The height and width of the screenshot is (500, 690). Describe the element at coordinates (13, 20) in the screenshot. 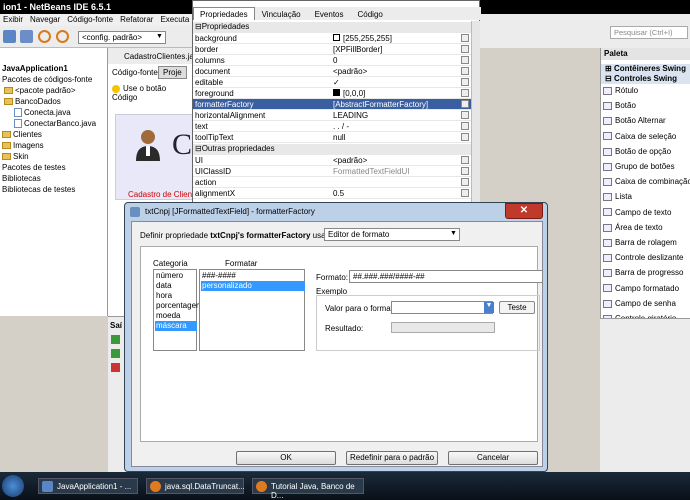

I see `menu-exibir: Exibir` at that location.